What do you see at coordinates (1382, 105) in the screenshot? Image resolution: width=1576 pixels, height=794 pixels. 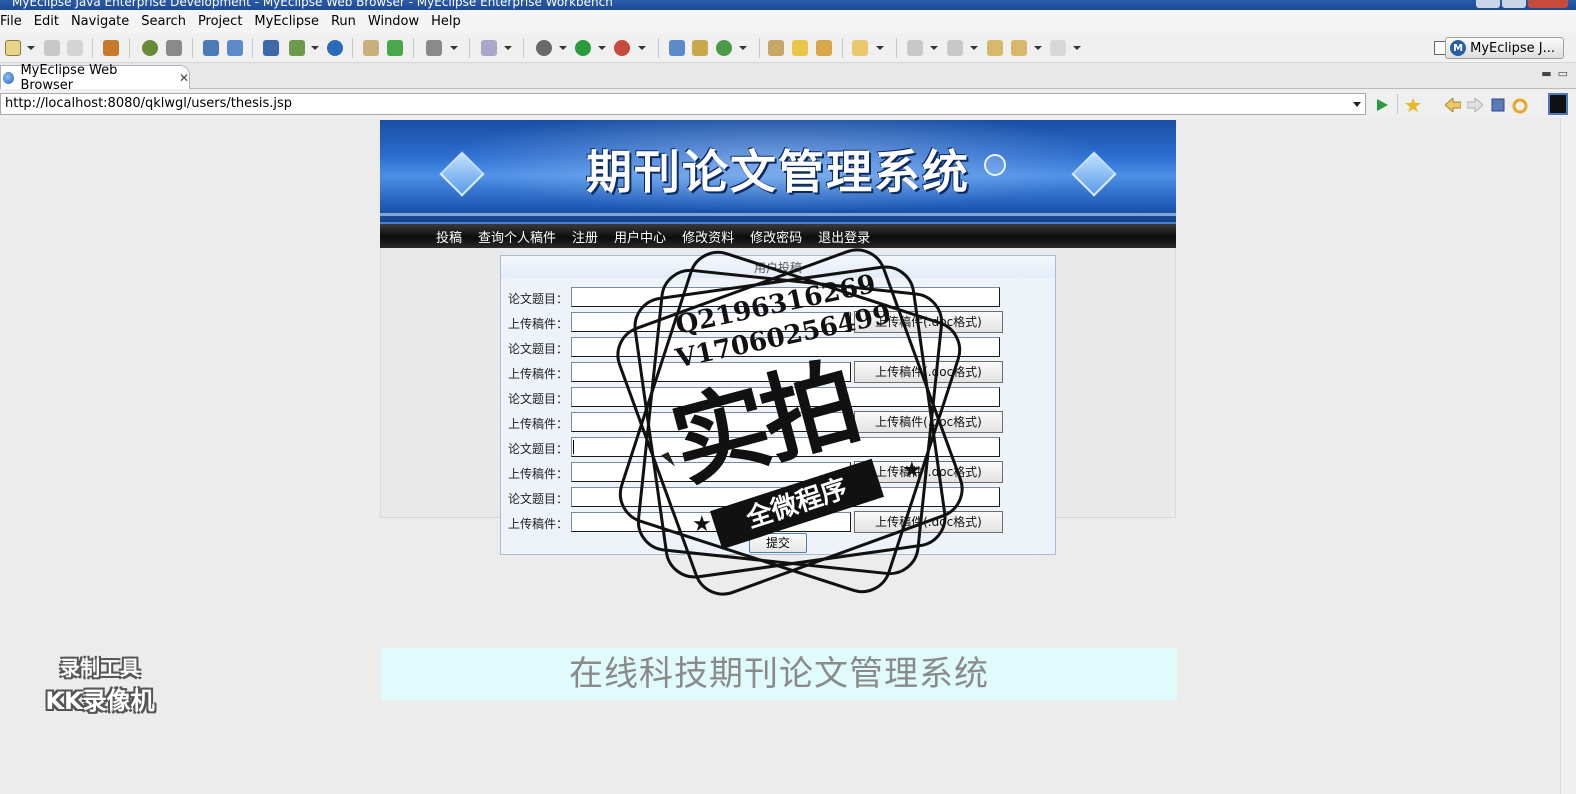 I see `go-icon` at bounding box center [1382, 105].